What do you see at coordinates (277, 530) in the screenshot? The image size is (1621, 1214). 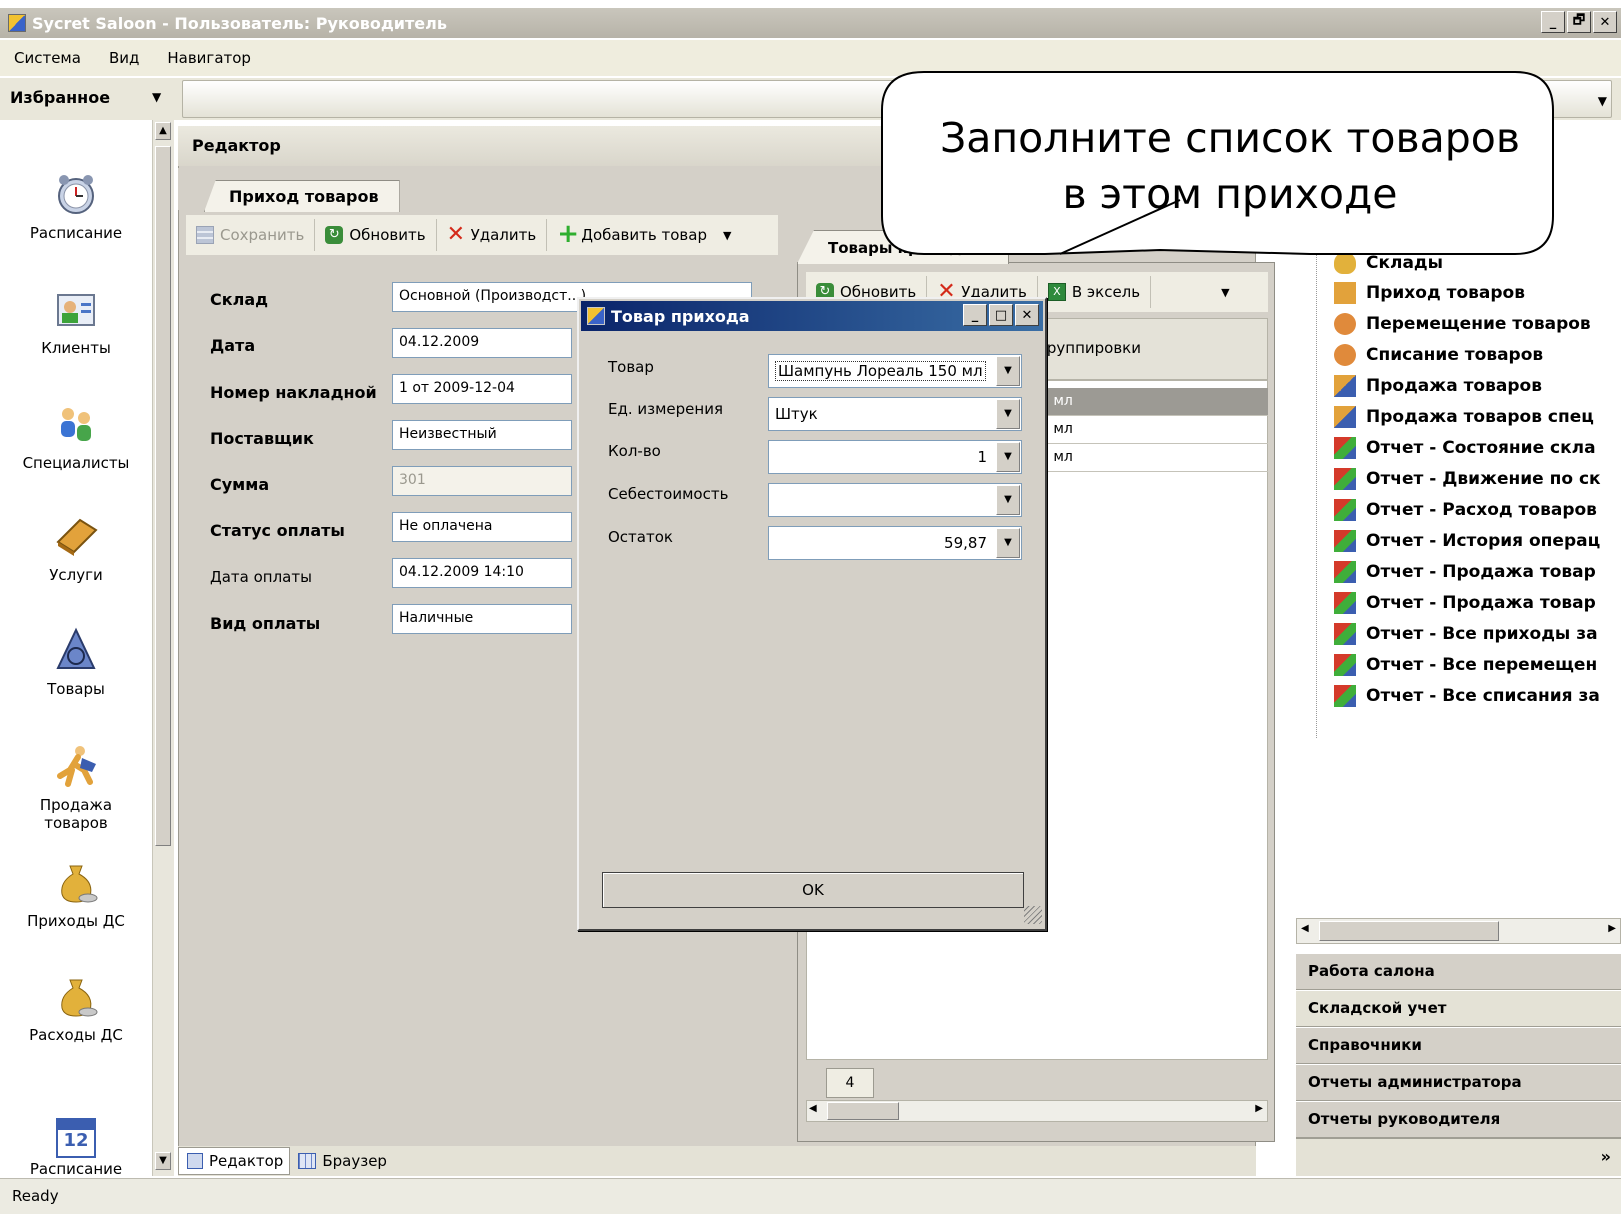 I see `payment-status-label: Статус оплаты` at bounding box center [277, 530].